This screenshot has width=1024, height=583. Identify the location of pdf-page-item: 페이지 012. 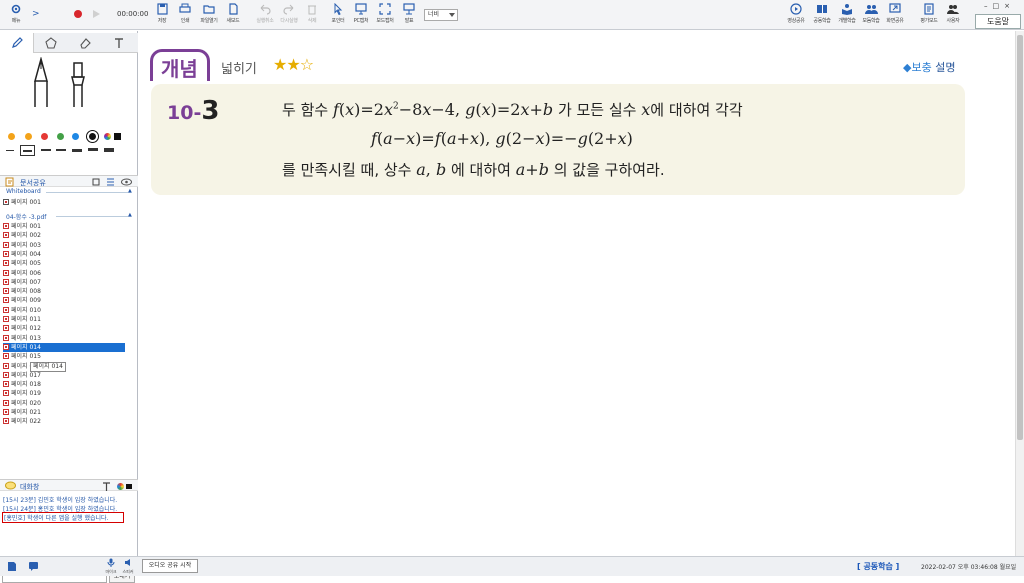
(22, 328).